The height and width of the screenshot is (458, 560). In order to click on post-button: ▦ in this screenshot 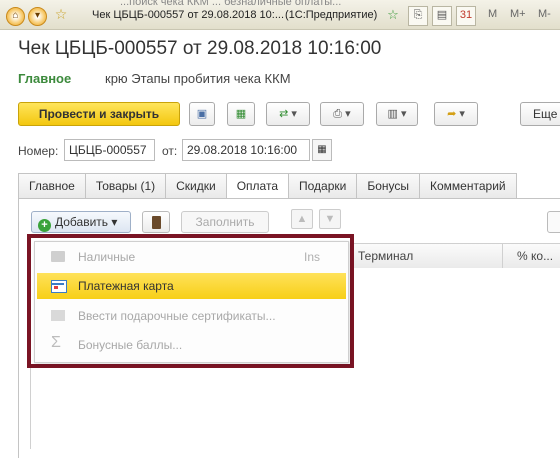, I will do `click(241, 114)`.